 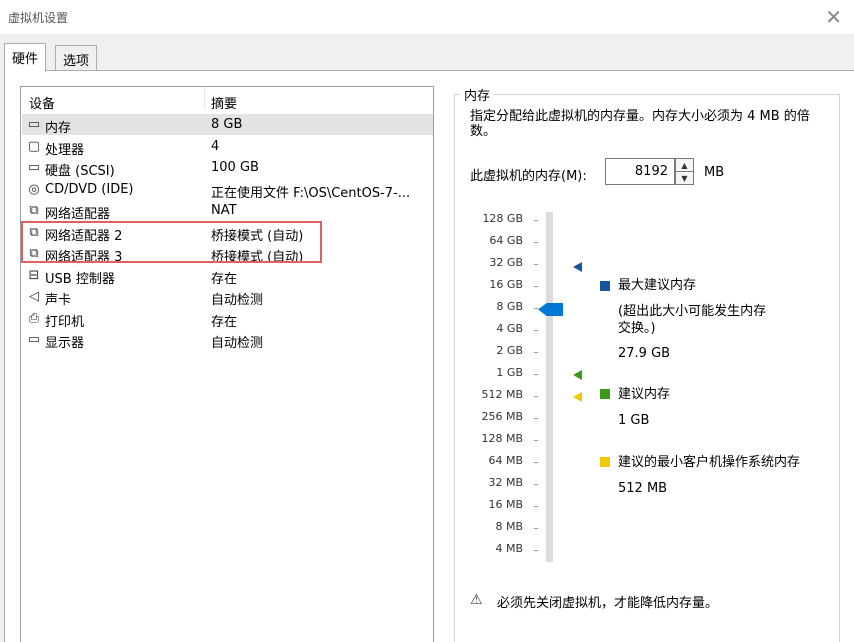 What do you see at coordinates (204, 98) in the screenshot?
I see `column-divider` at bounding box center [204, 98].